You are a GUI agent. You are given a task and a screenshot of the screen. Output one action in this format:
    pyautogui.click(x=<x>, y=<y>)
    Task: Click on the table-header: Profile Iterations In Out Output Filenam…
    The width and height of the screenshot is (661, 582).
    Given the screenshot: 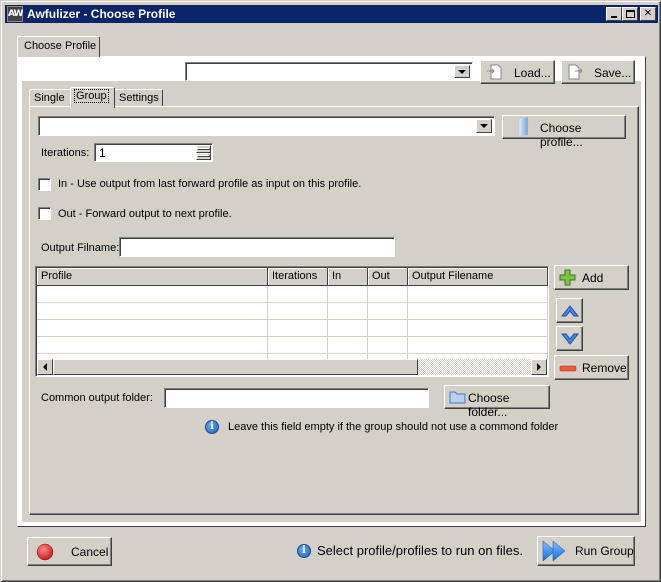 What is the action you would take?
    pyautogui.click(x=292, y=277)
    